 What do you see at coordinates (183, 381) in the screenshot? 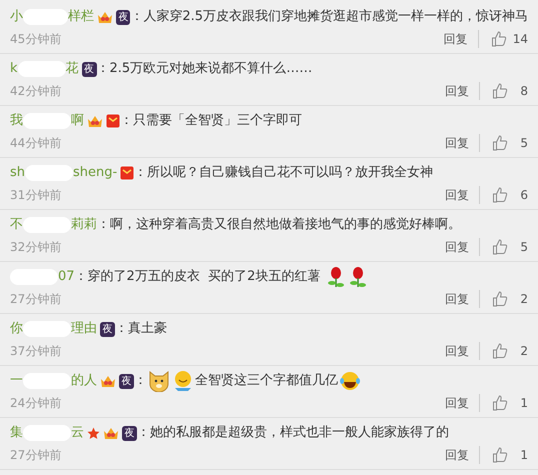
I see `smiling-emoji-icon` at bounding box center [183, 381].